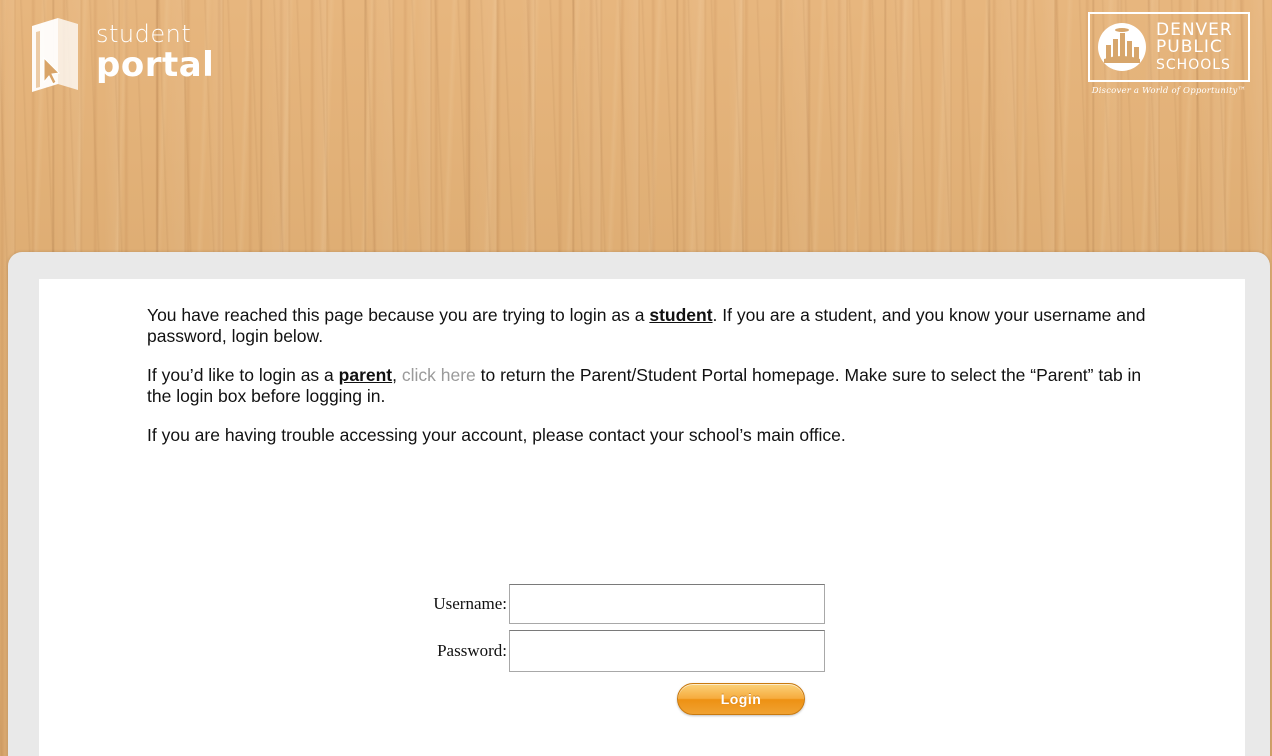 Image resolution: width=1272 pixels, height=756 pixels. What do you see at coordinates (439, 375) in the screenshot?
I see `parent-portal-link: click here` at bounding box center [439, 375].